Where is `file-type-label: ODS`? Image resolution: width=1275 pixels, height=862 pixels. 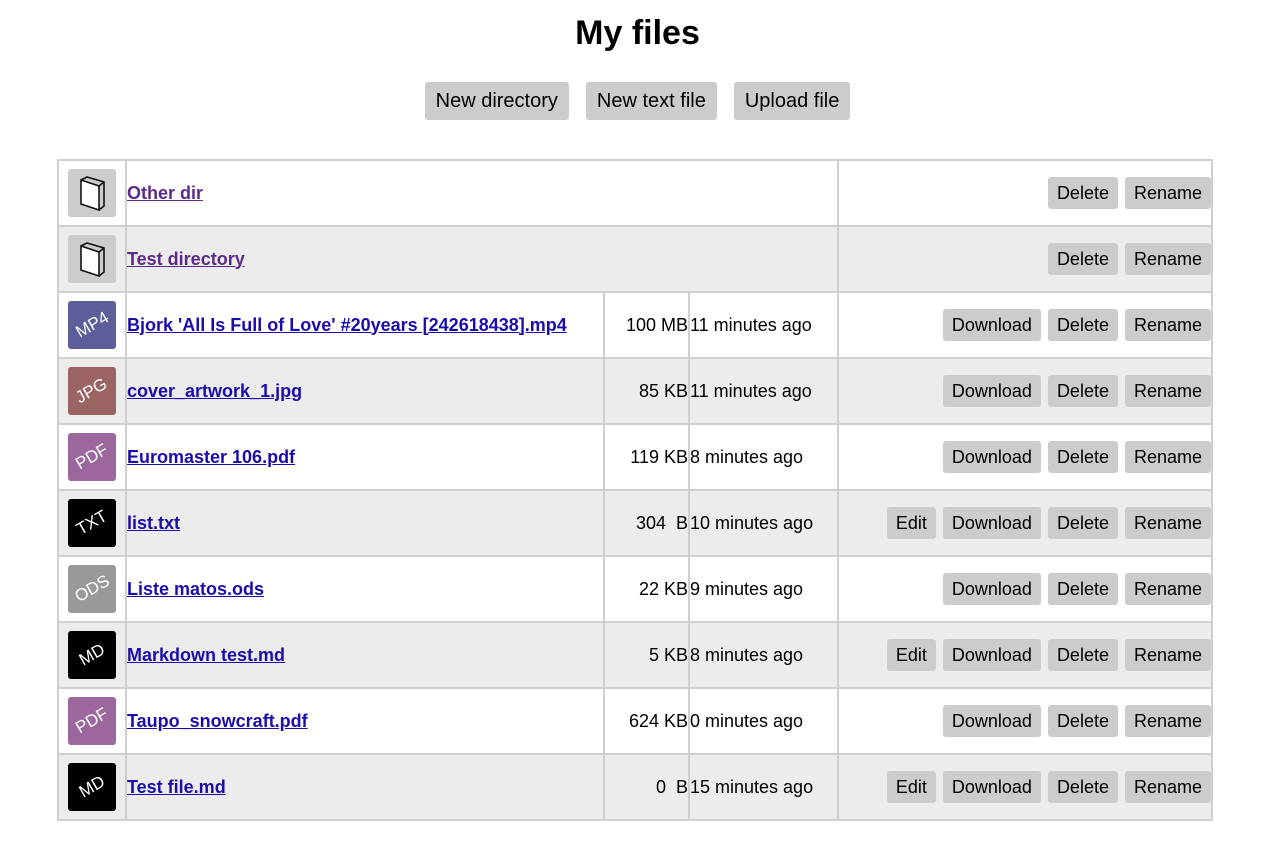 file-type-label: ODS is located at coordinates (92, 589).